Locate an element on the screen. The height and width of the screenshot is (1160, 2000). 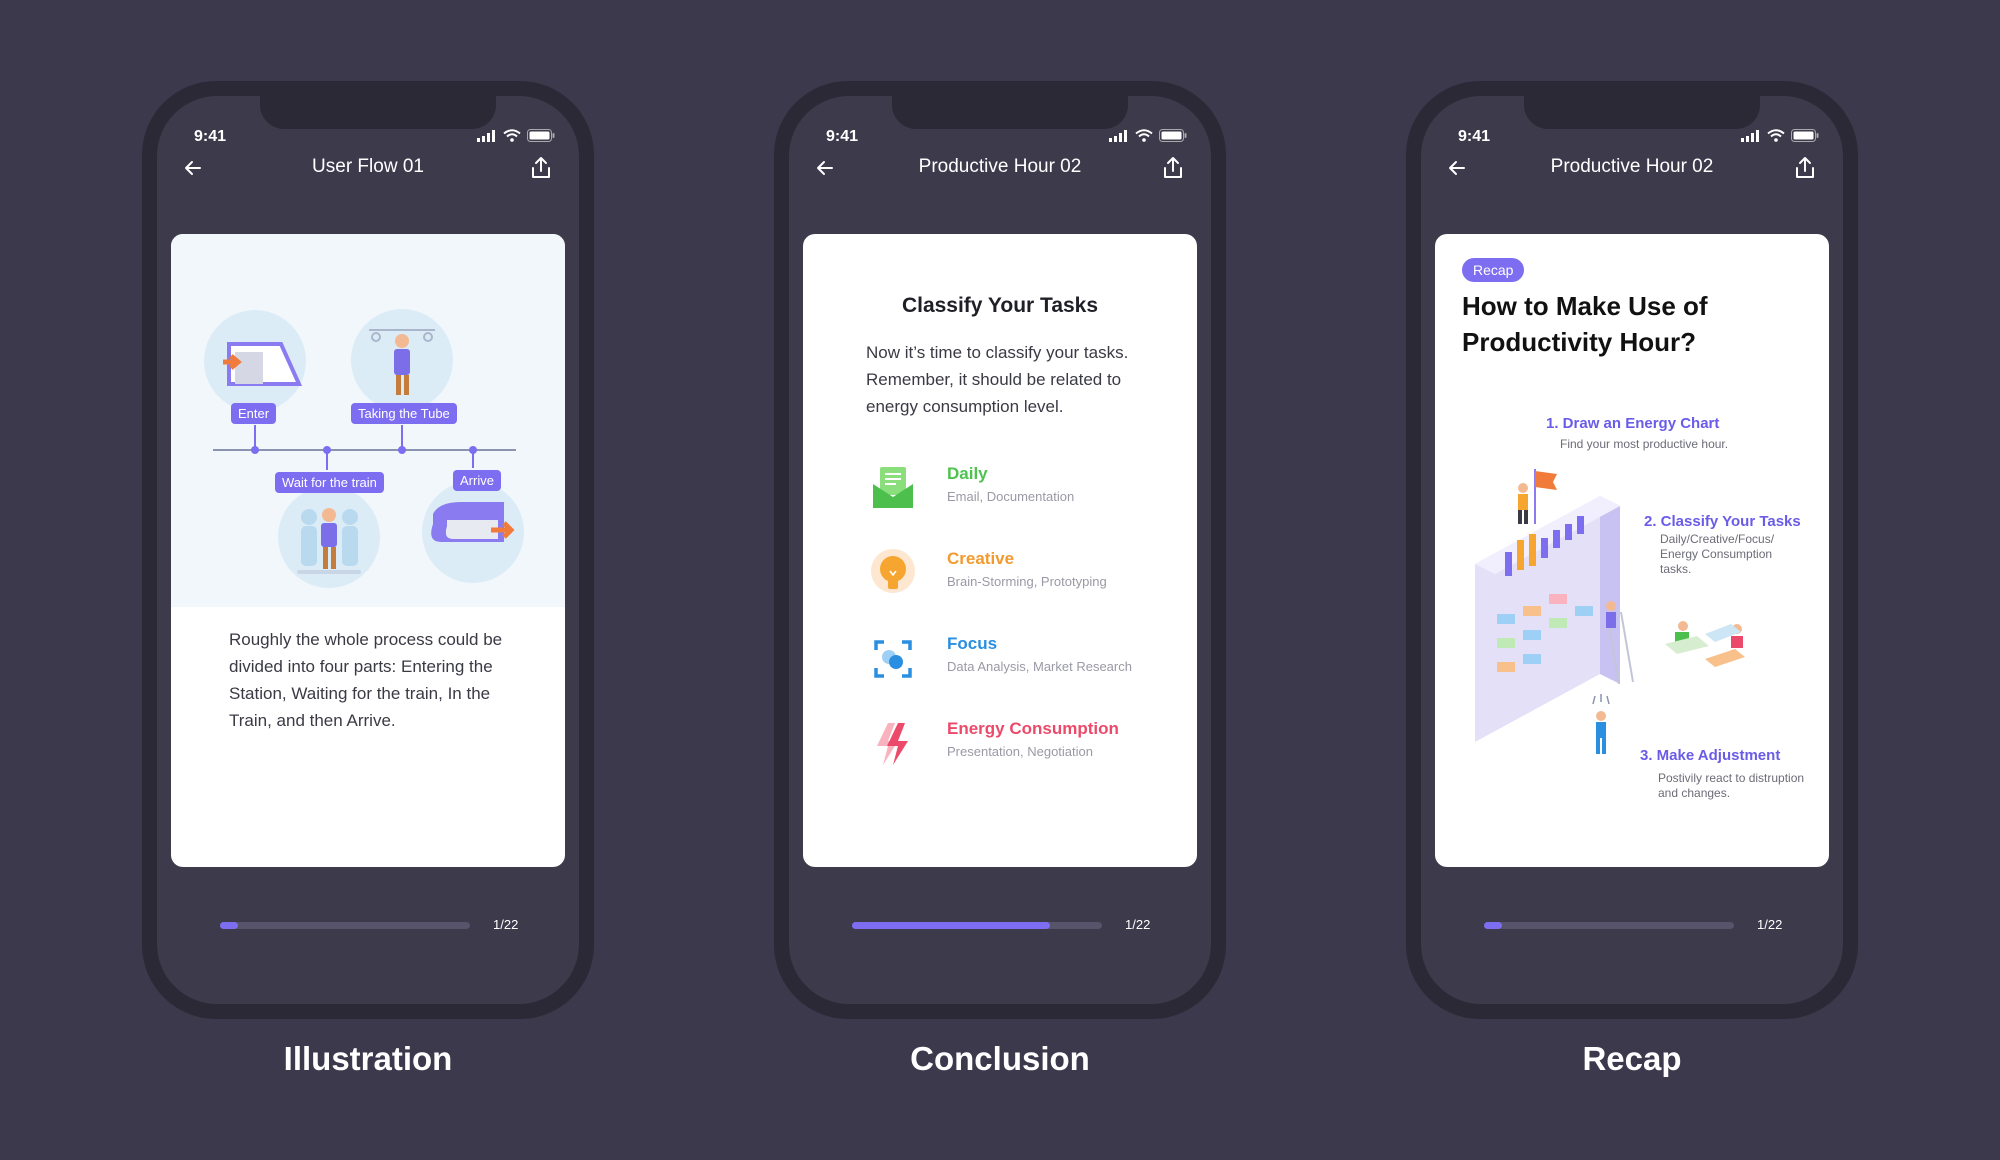
task-name: Focus is located at coordinates (972, 643).